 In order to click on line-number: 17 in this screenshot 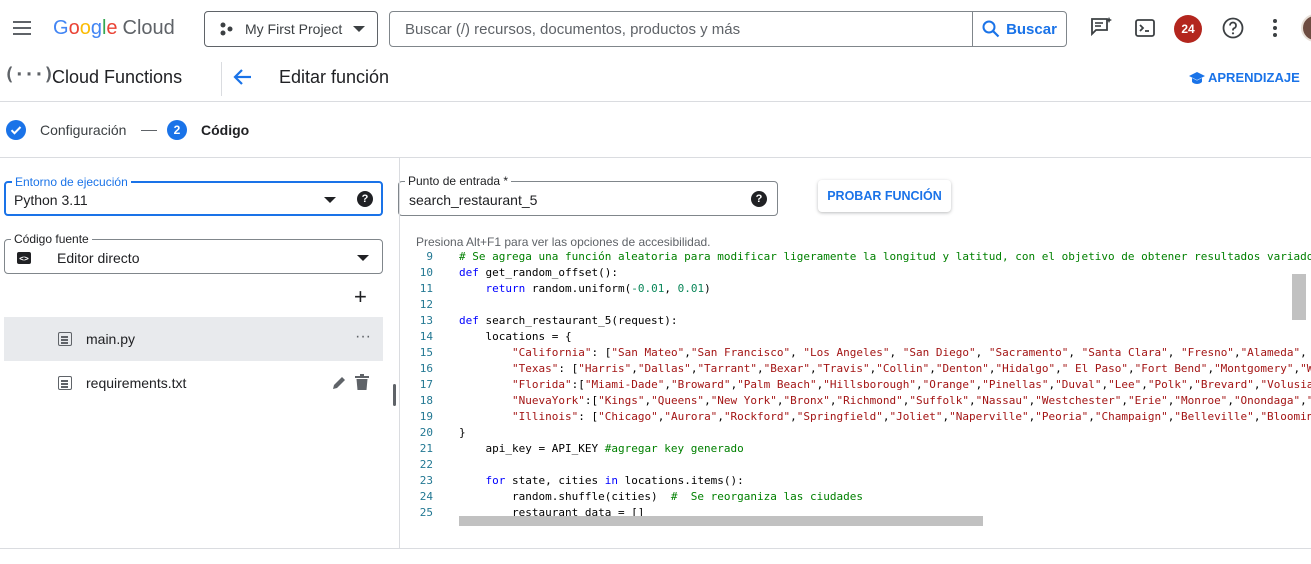, I will do `click(426, 384)`.